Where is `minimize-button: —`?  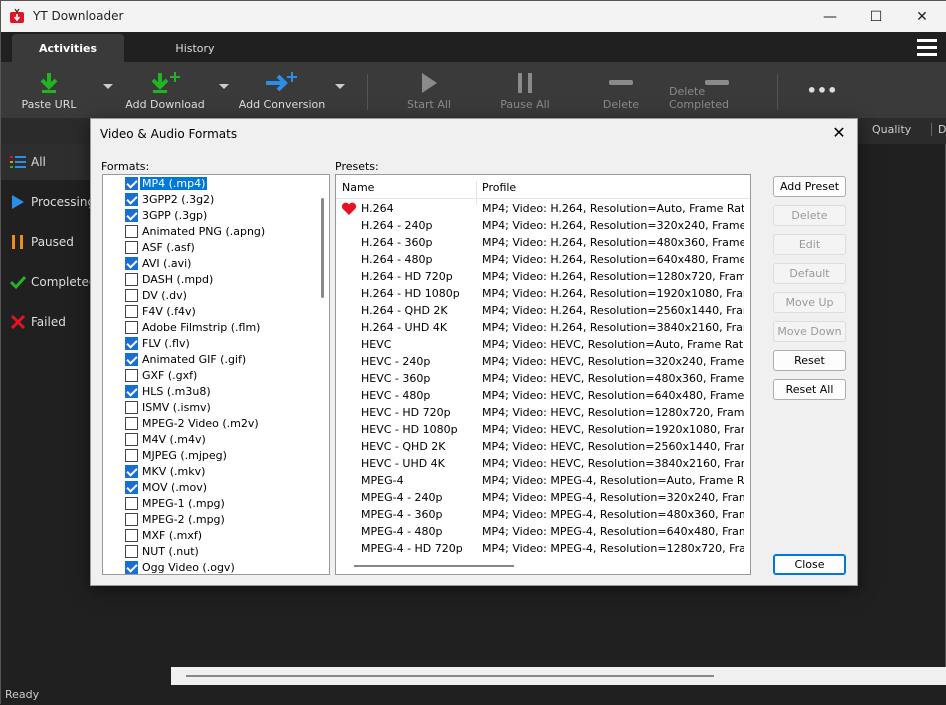
minimize-button: — is located at coordinates (830, 16).